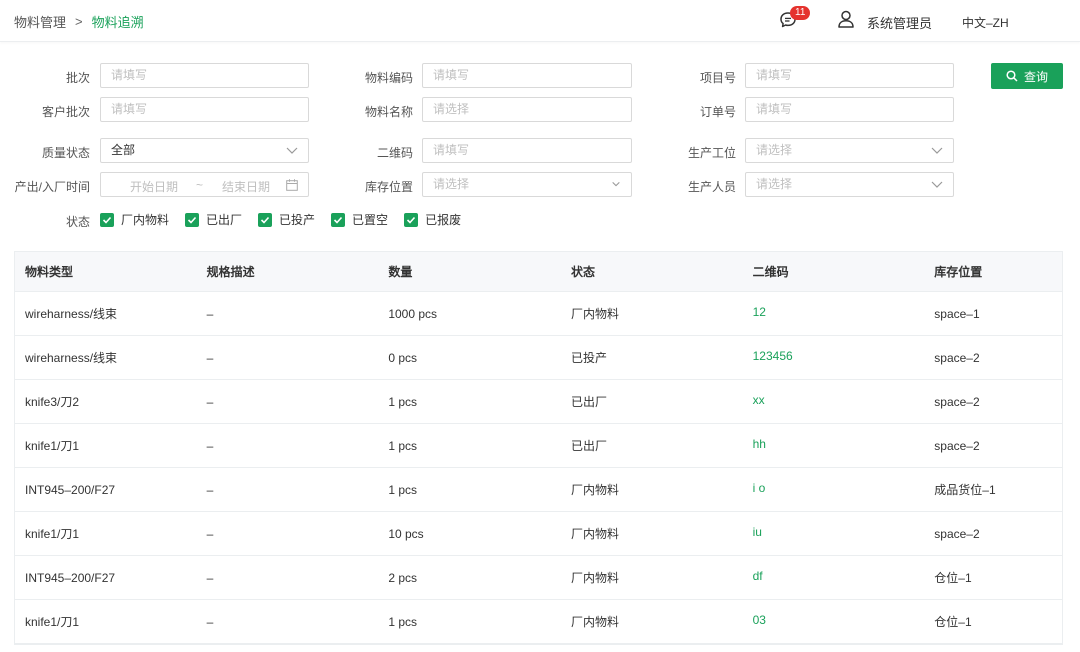  What do you see at coordinates (413, 313) in the screenshot?
I see `quantity-cell: 1000 pcs` at bounding box center [413, 313].